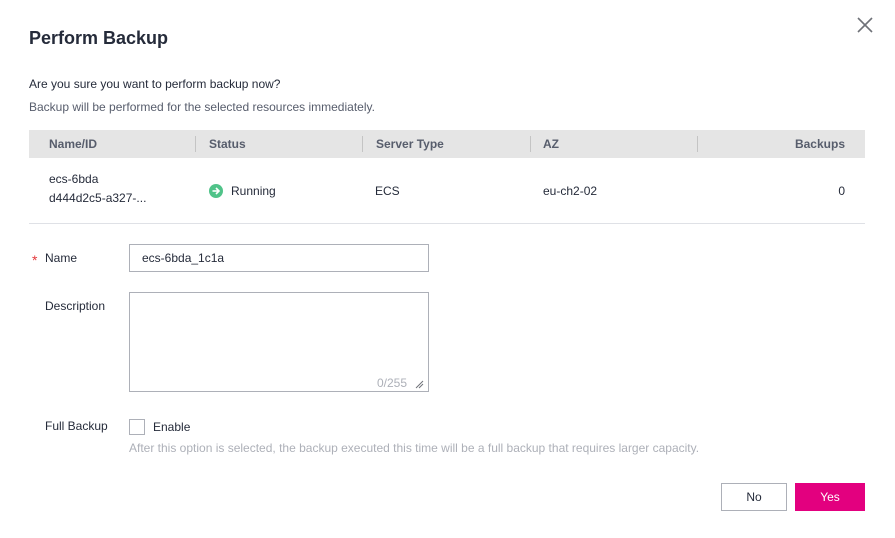 This screenshot has width=895, height=538. What do you see at coordinates (819, 144) in the screenshot?
I see `column-header-backups: Backups` at bounding box center [819, 144].